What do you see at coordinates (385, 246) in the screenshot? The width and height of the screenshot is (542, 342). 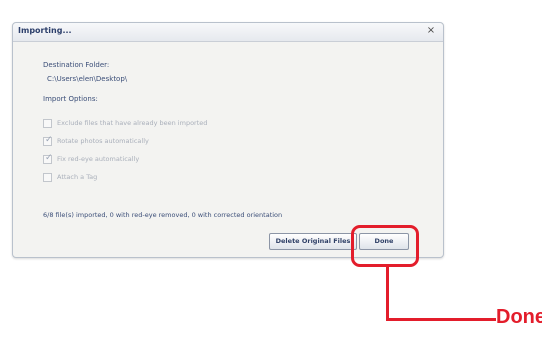 I see `done-button-highlight` at bounding box center [385, 246].